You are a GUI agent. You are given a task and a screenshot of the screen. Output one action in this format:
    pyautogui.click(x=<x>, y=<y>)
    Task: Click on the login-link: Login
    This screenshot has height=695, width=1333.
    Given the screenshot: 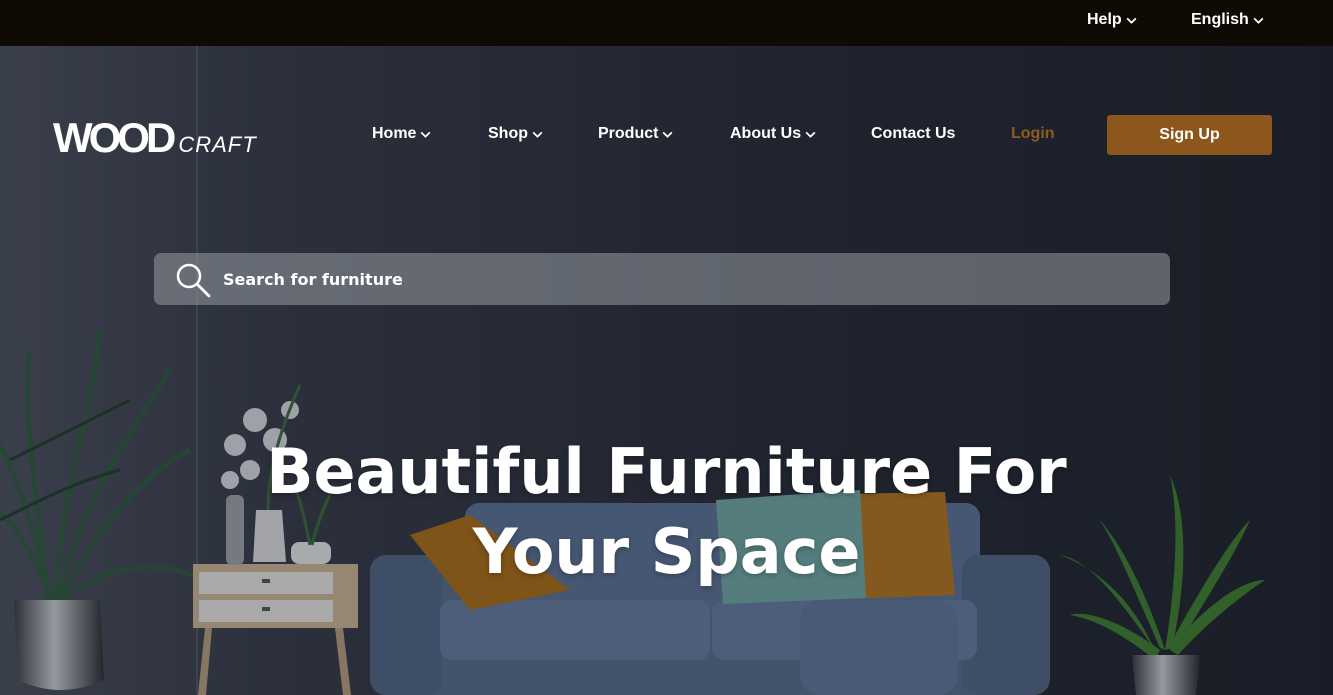 What is the action you would take?
    pyautogui.click(x=1033, y=134)
    